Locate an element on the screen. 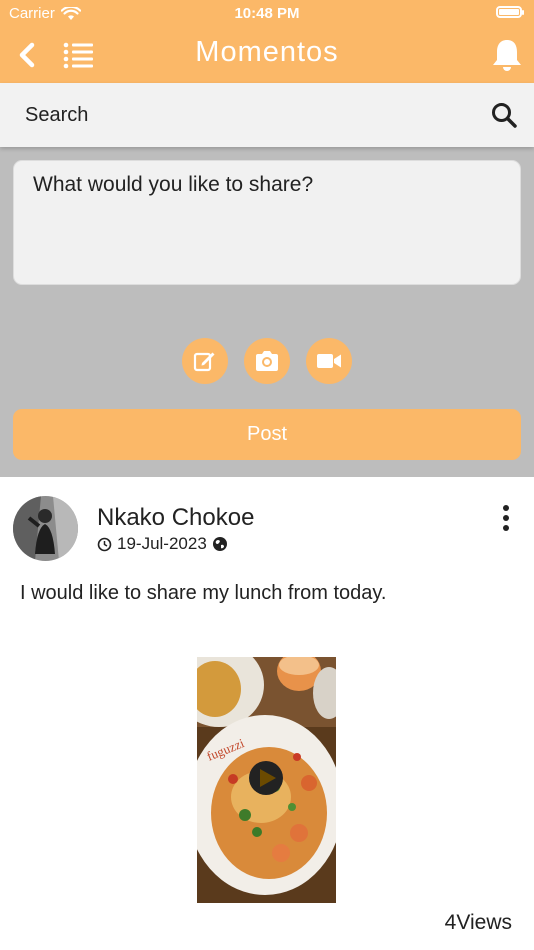 The height and width of the screenshot is (950, 534). write-button is located at coordinates (205, 361).